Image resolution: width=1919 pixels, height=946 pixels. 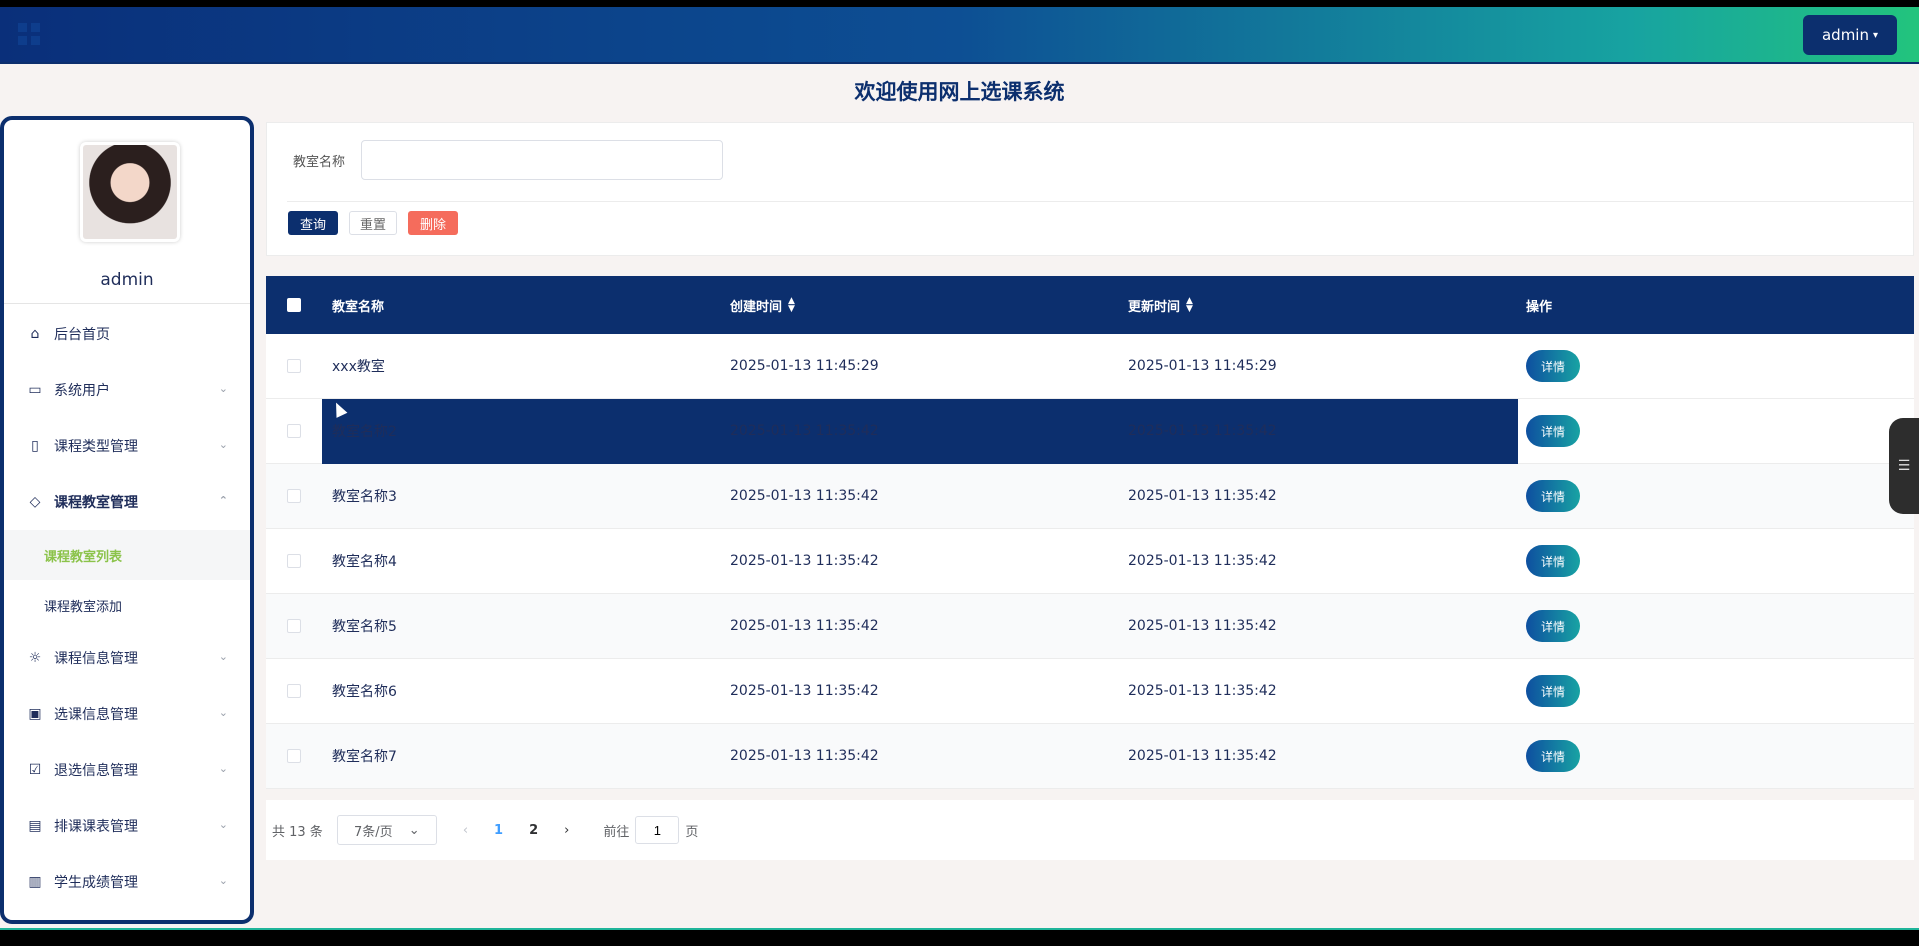 I want to click on sidebar-username: admin, so click(x=127, y=280).